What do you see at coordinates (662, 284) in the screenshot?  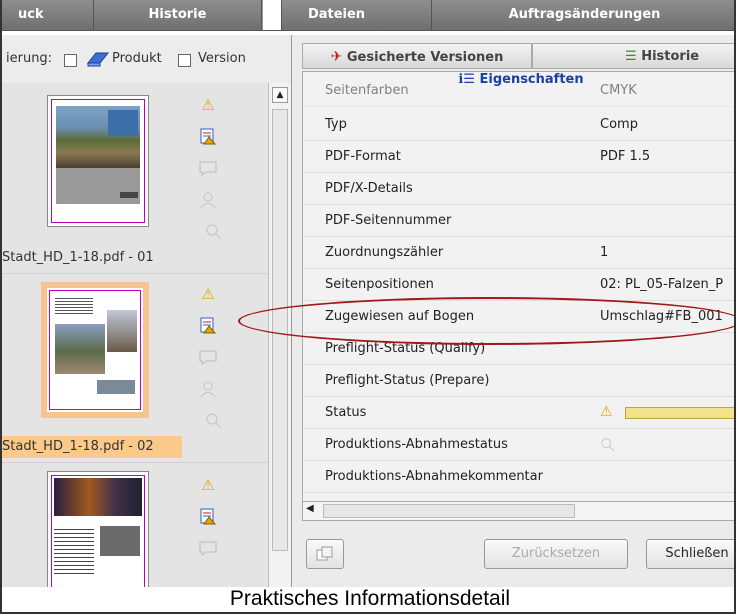 I see `property-value: 02: PL_05-Falzen_P` at bounding box center [662, 284].